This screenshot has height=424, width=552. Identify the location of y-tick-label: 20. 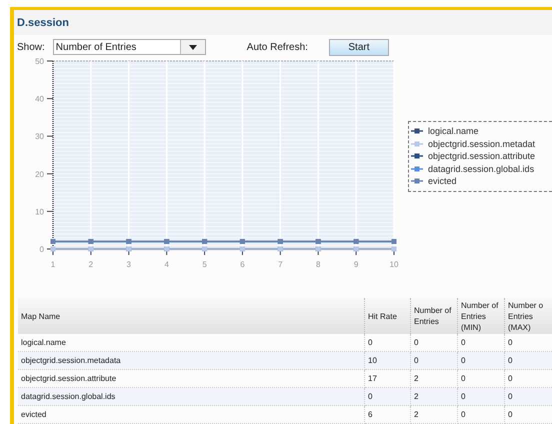
(39, 174).